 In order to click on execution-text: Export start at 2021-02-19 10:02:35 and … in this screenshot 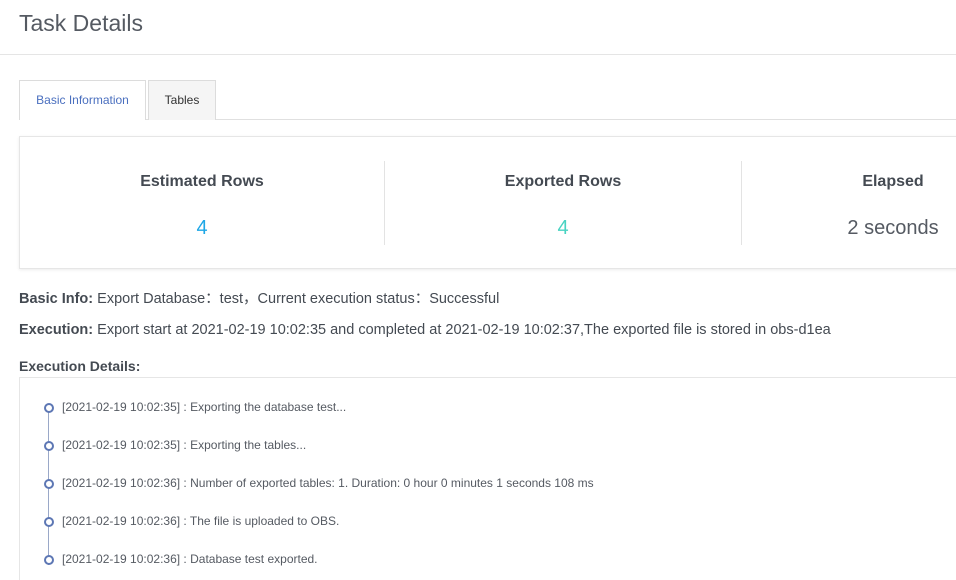, I will do `click(464, 330)`.